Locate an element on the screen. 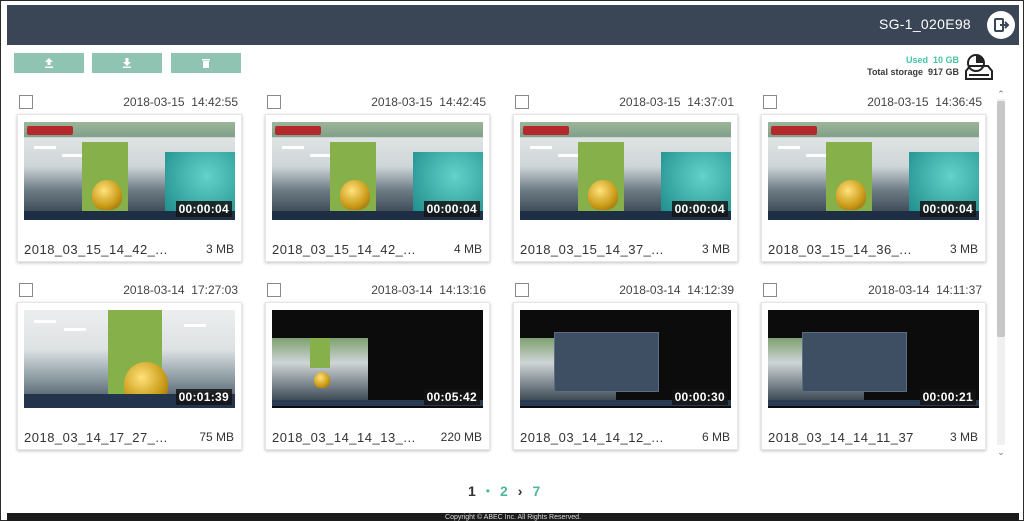  next-page-icon: › is located at coordinates (520, 491).